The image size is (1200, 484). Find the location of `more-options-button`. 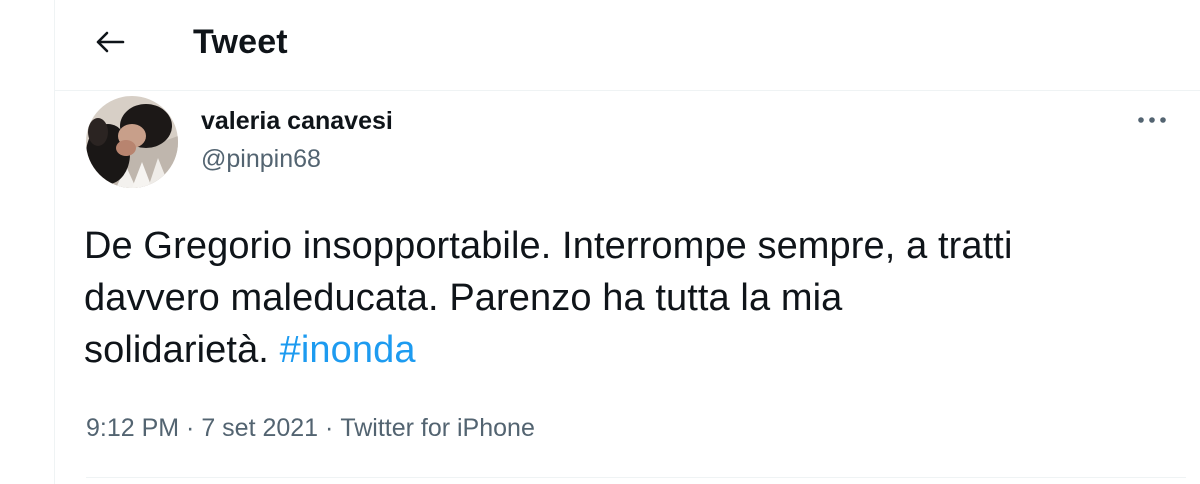

more-options-button is located at coordinates (1152, 120).